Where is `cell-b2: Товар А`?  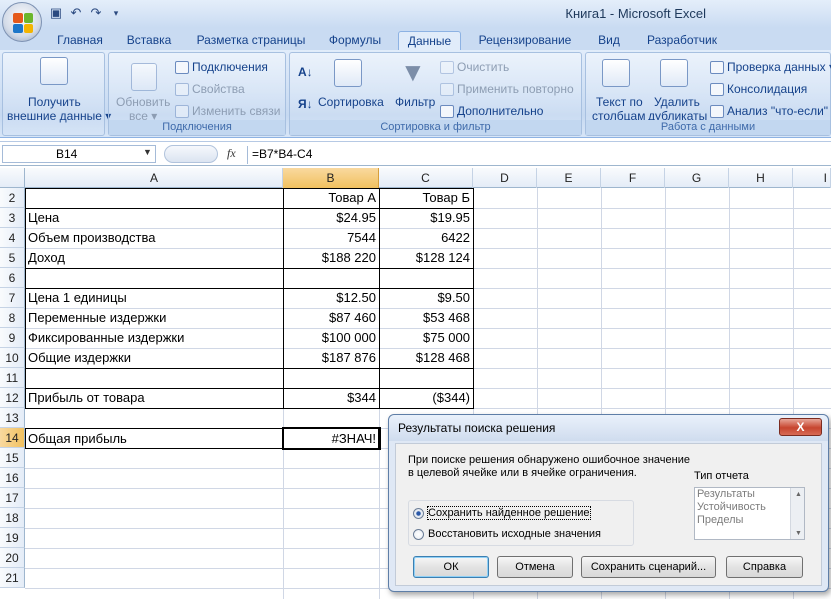 cell-b2: Товар А is located at coordinates (331, 198).